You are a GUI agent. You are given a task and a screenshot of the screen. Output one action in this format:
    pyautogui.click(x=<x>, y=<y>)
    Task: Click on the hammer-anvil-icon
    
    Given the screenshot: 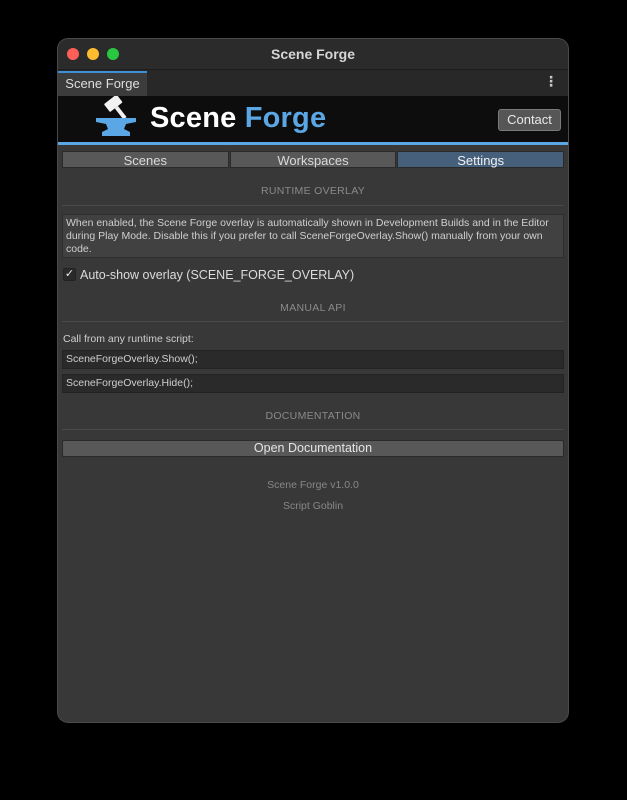 What is the action you would take?
    pyautogui.click(x=116, y=116)
    